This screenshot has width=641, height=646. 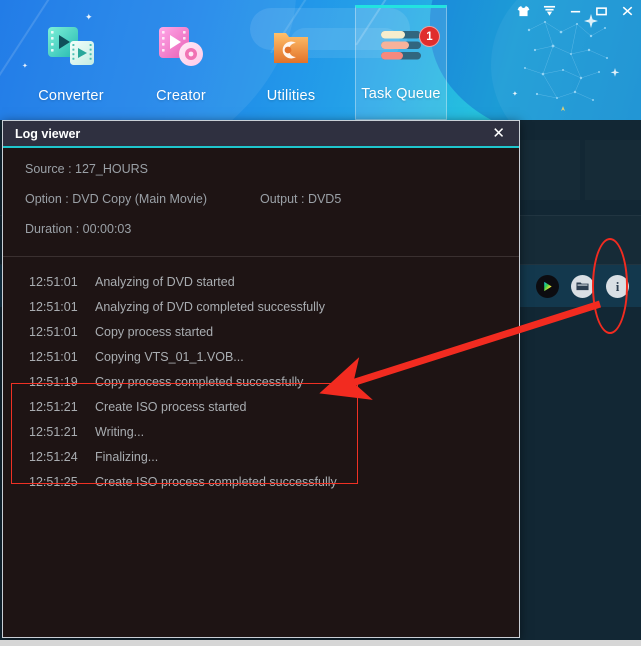 What do you see at coordinates (498, 133) in the screenshot?
I see `close-icon: ✕` at bounding box center [498, 133].